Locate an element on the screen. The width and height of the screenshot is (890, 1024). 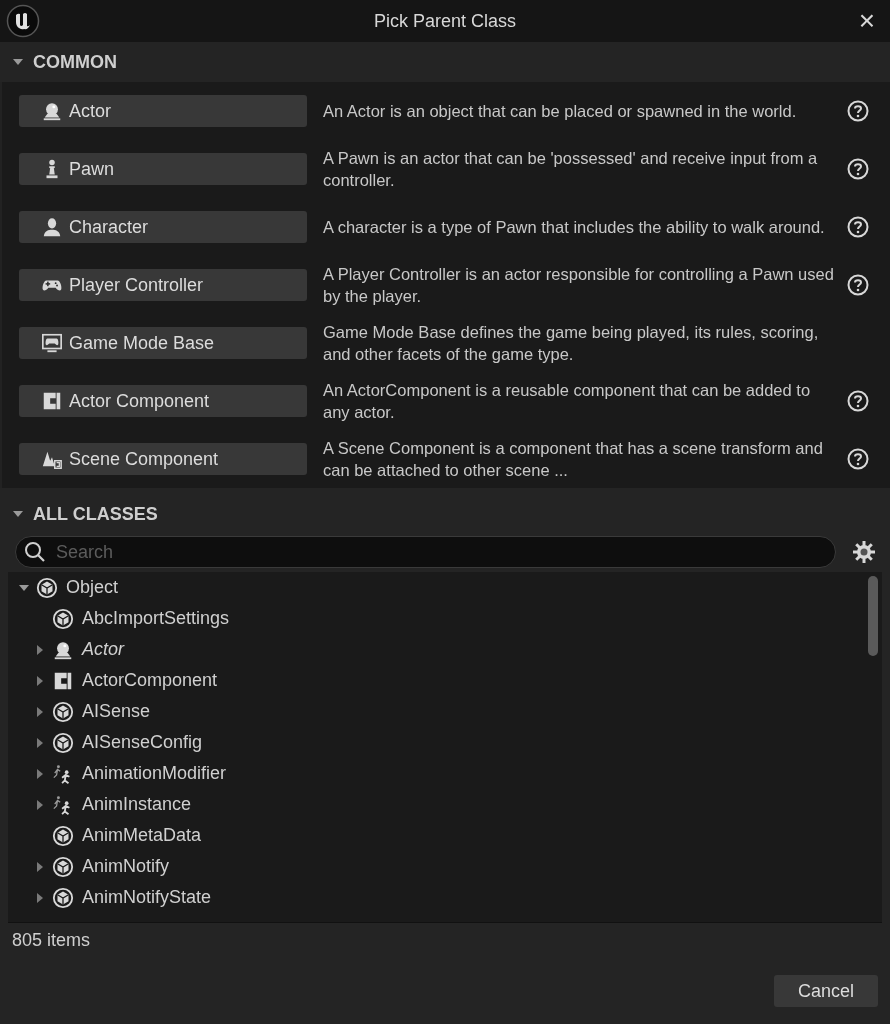
logo-icon is located at coordinates (23, 21).